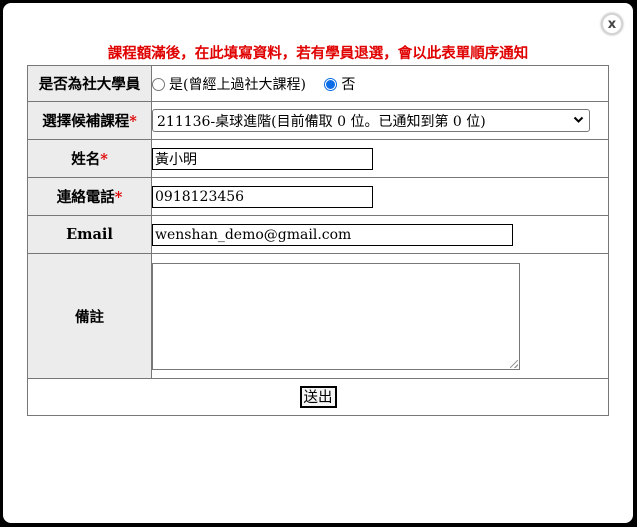 The image size is (637, 527). I want to click on close-icon: x, so click(612, 24).